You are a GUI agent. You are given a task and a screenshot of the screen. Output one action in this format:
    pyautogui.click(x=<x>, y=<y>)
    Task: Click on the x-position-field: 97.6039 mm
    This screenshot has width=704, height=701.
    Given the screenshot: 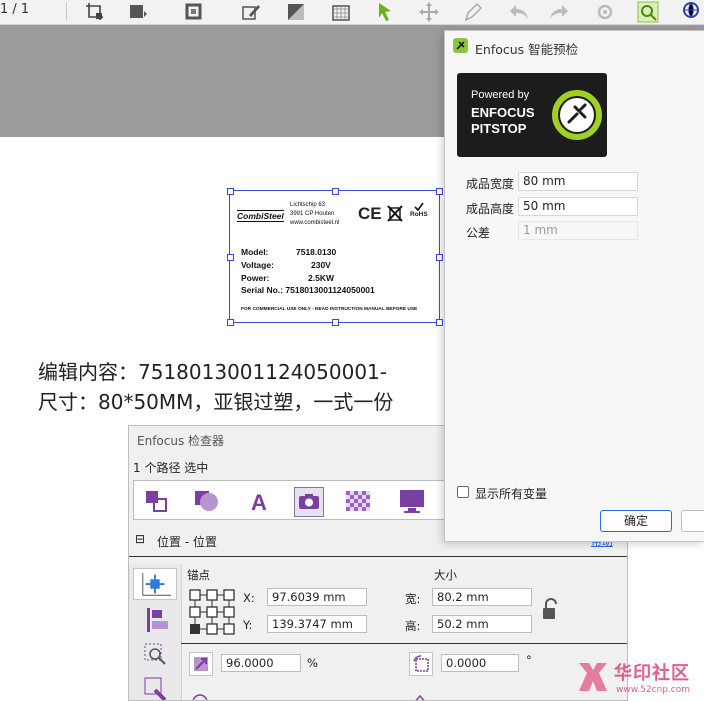 What is the action you would take?
    pyautogui.click(x=317, y=597)
    